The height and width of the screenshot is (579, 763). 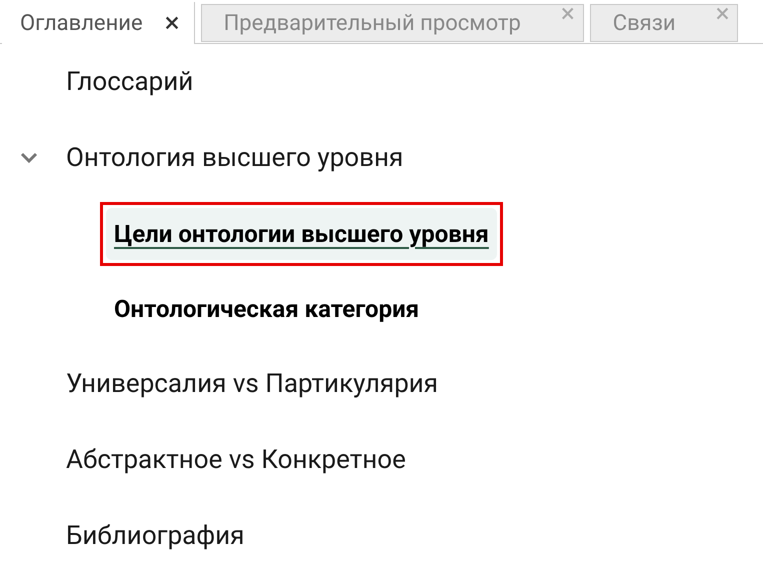 I want to click on chevron-icon, so click(x=29, y=158).